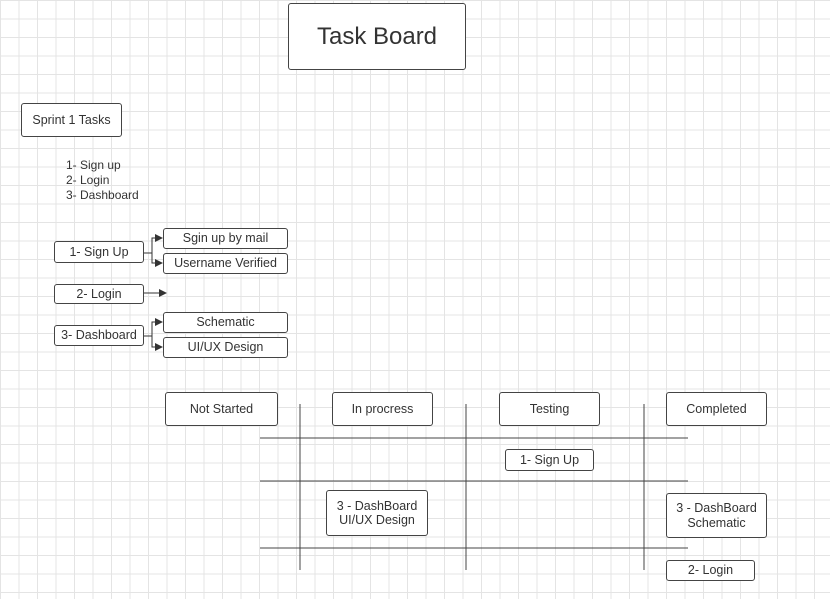  What do you see at coordinates (377, 520) in the screenshot?
I see `card-line: UI/UX Design` at bounding box center [377, 520].